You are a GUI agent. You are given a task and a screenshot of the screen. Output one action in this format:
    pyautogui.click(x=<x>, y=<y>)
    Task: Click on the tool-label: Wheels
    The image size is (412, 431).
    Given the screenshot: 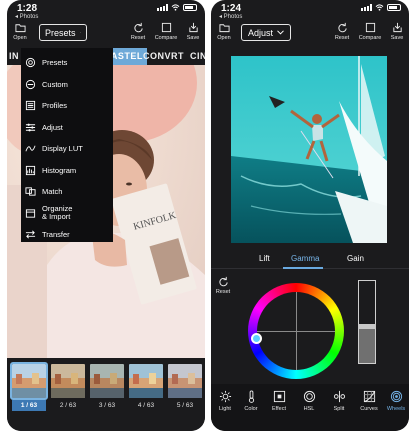 What is the action you would take?
    pyautogui.click(x=396, y=409)
    